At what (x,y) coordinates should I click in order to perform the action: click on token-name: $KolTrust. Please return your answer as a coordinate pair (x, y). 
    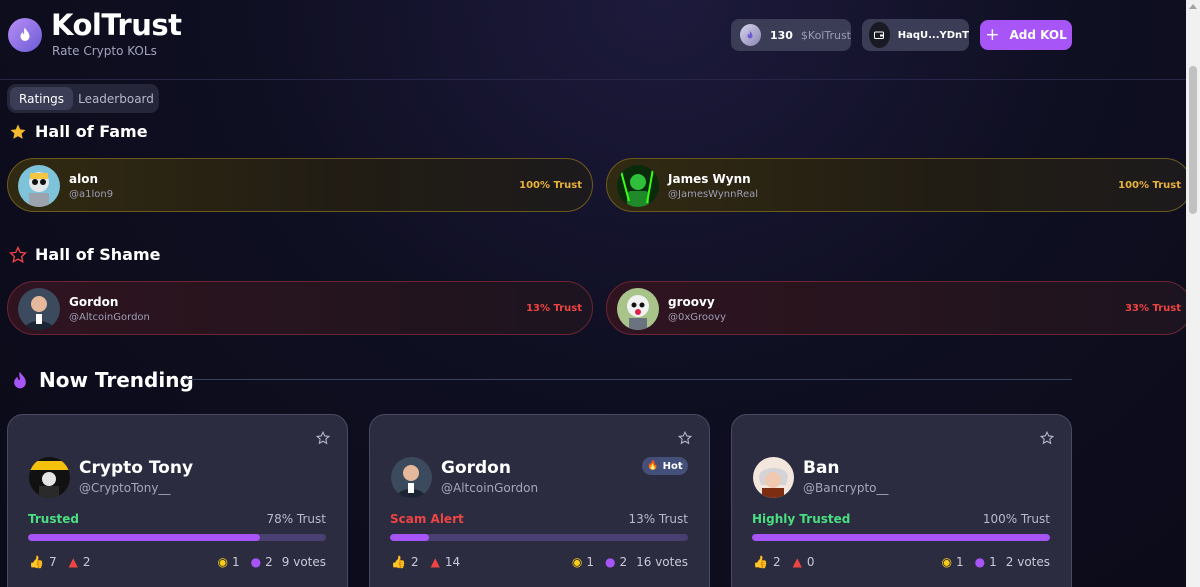
    Looking at the image, I should click on (825, 35).